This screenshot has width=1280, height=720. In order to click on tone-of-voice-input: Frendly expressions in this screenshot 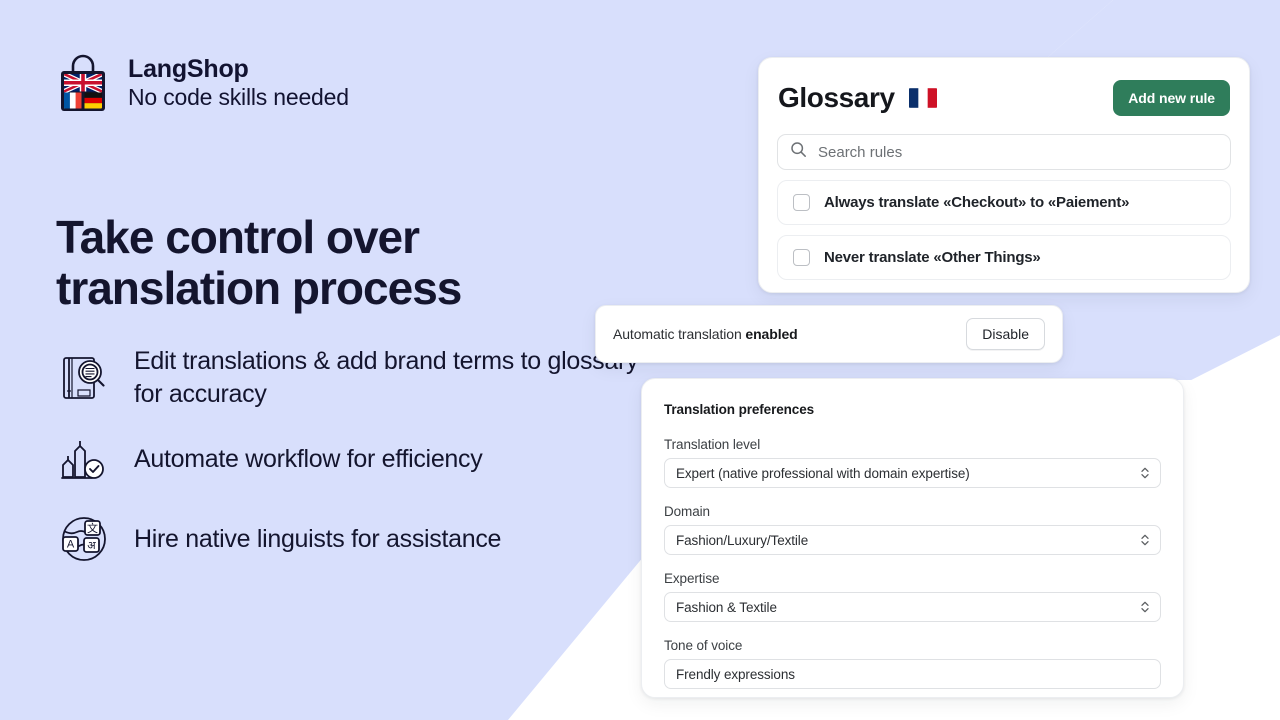, I will do `click(912, 674)`.